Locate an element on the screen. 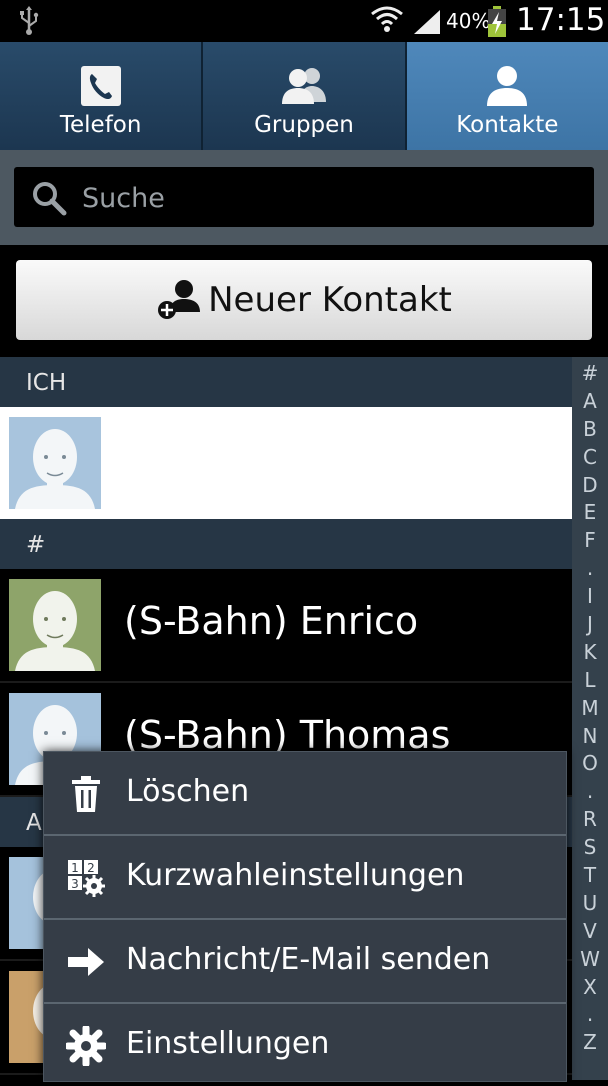  usb-icon is located at coordinates (29, 20).